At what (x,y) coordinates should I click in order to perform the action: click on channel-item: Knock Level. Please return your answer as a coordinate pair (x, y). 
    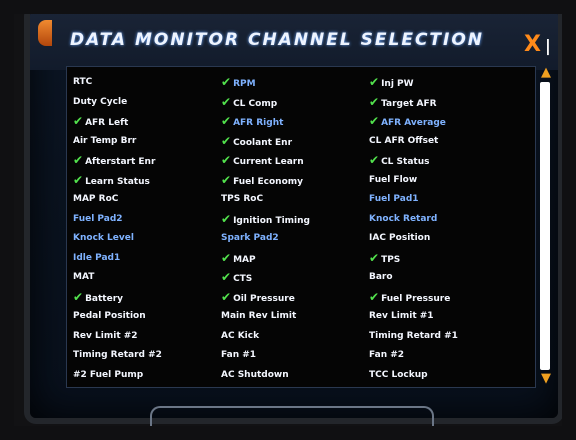
    Looking at the image, I should click on (103, 238).